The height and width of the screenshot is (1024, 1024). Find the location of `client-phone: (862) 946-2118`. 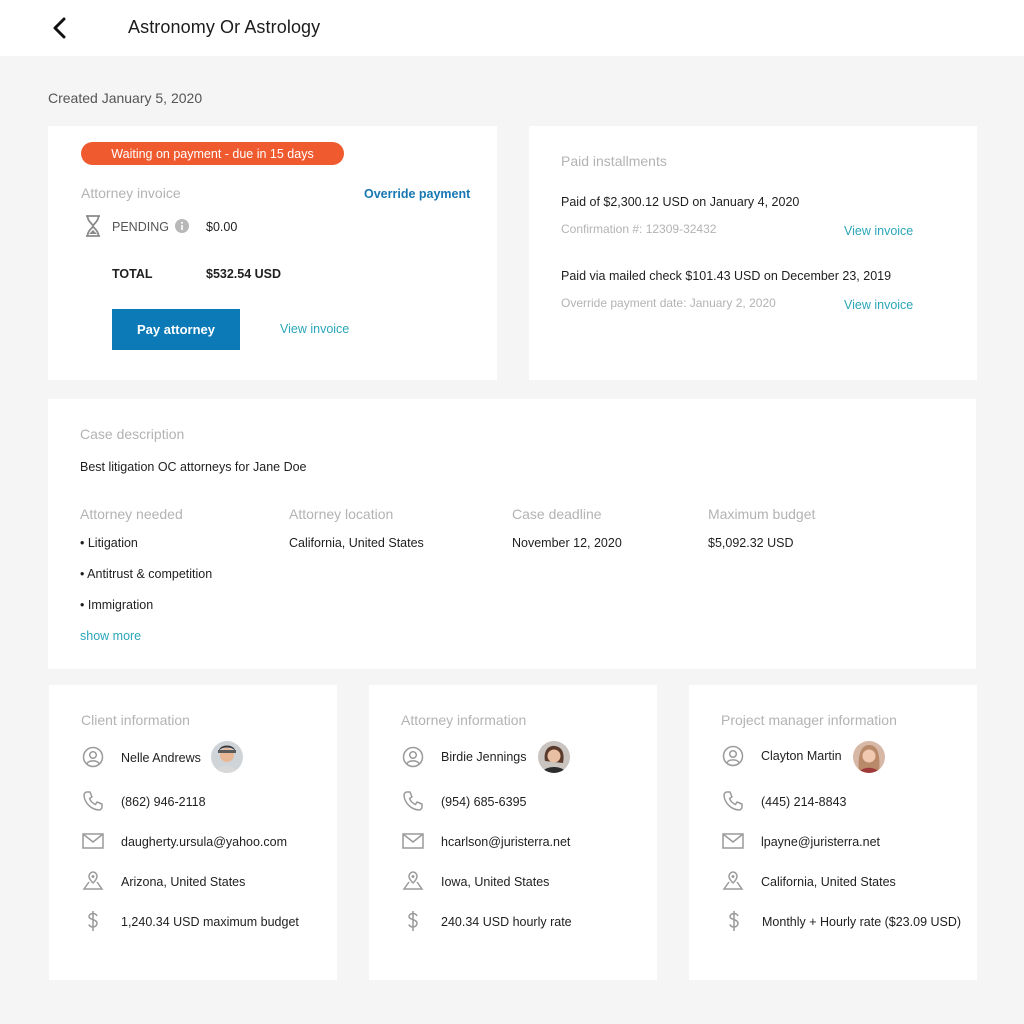

client-phone: (862) 946-2118 is located at coordinates (163, 802).